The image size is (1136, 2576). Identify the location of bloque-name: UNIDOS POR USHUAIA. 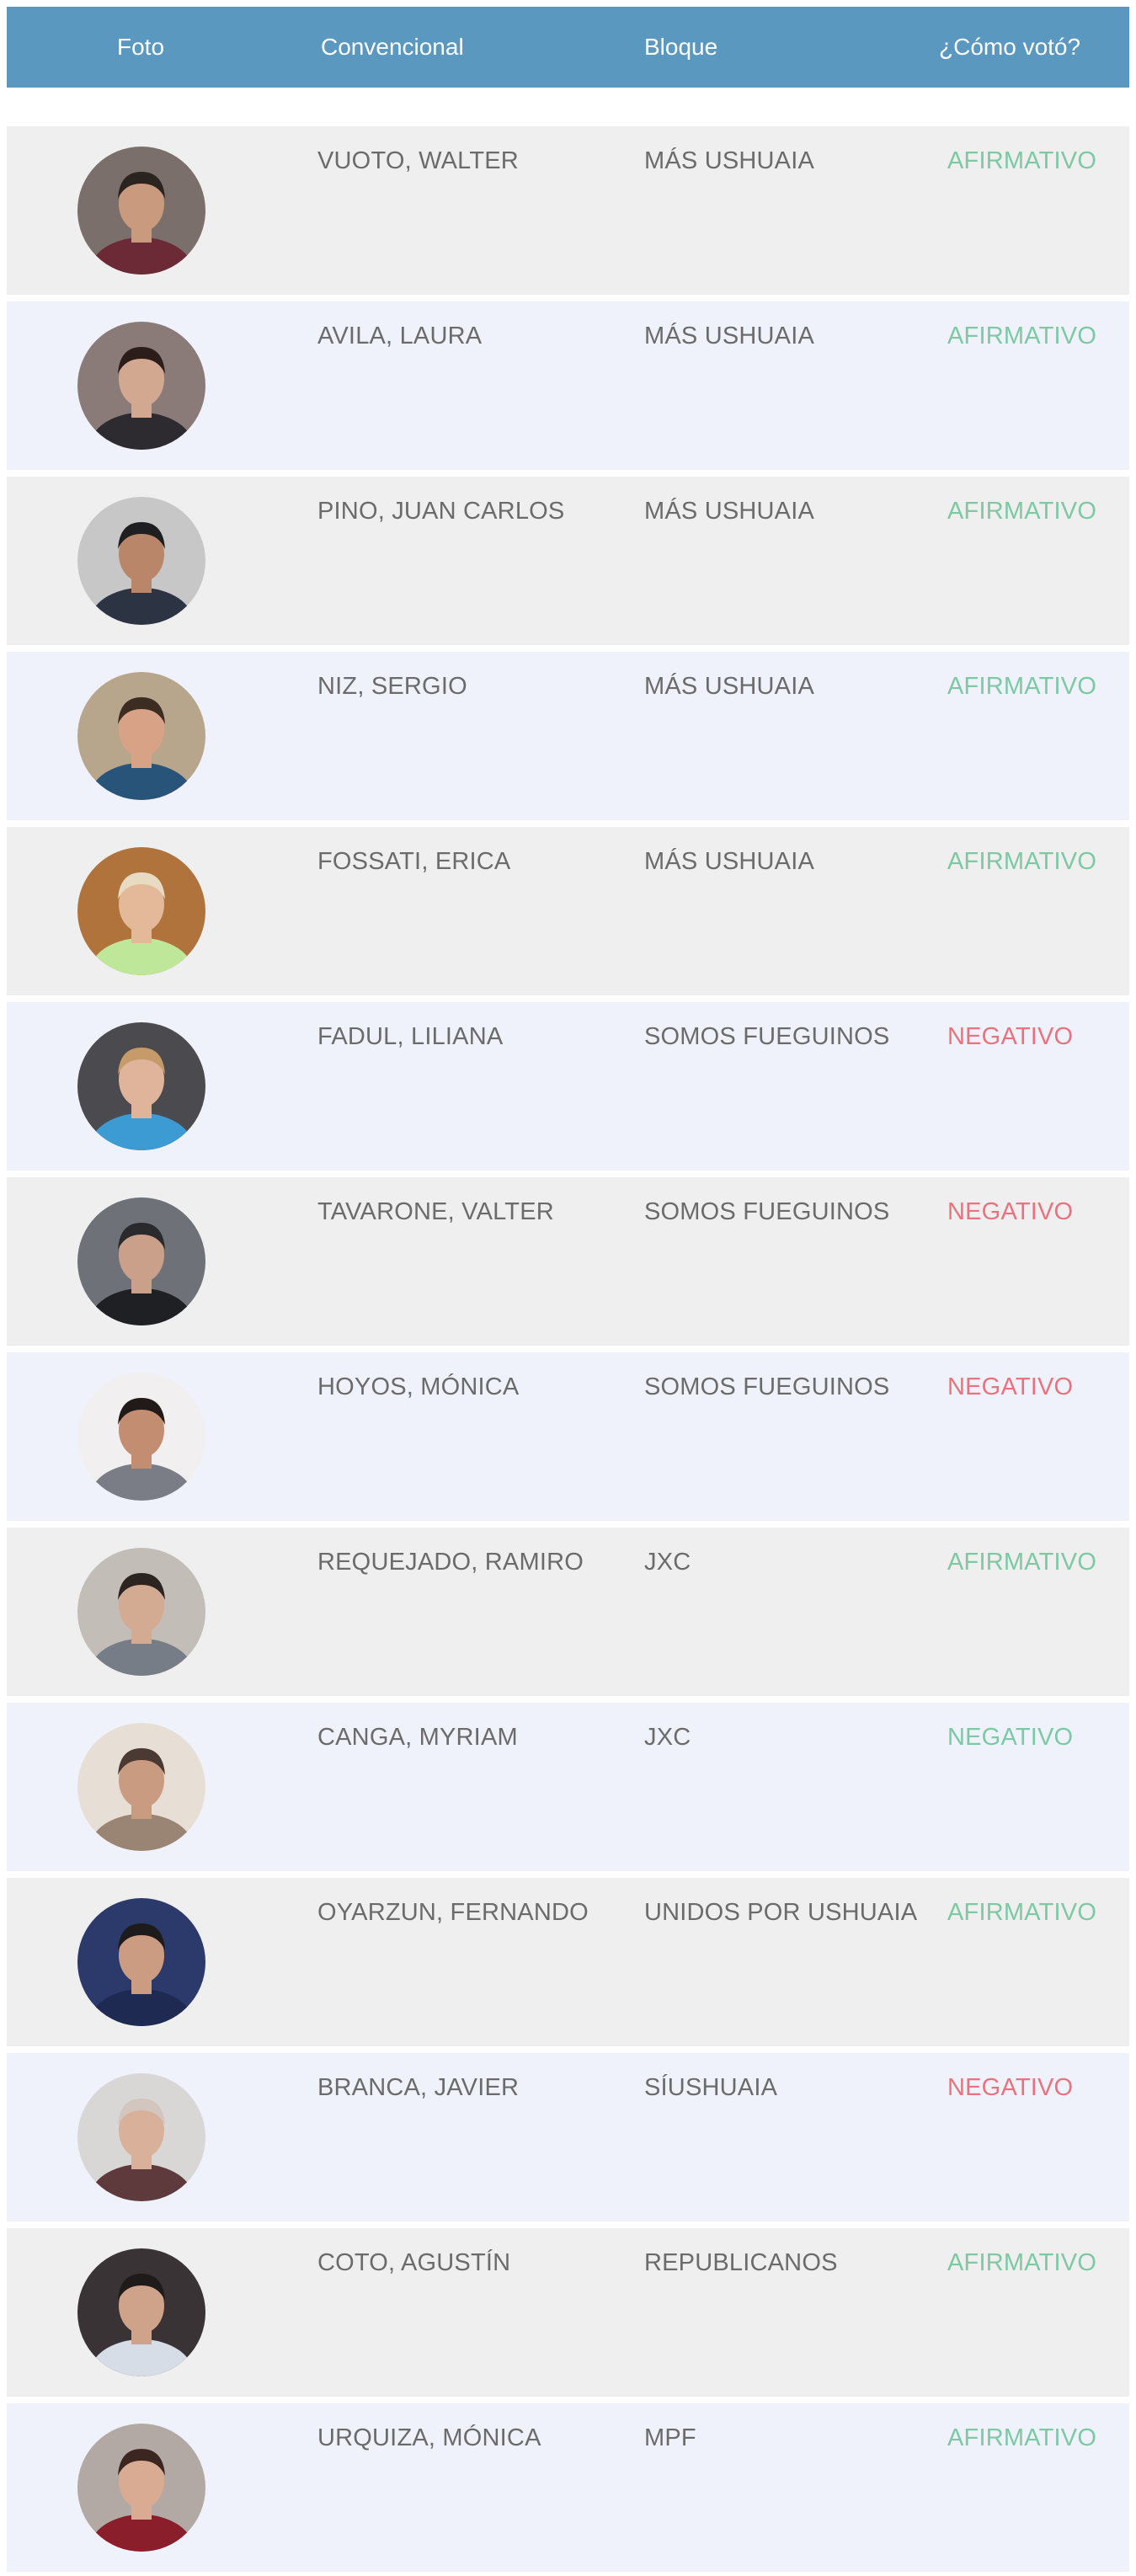
(781, 1912).